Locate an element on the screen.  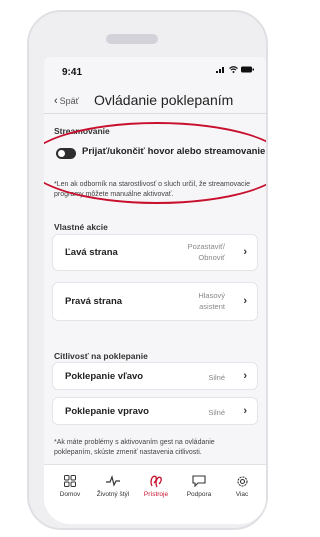
wifi-icon is located at coordinates (233, 69).